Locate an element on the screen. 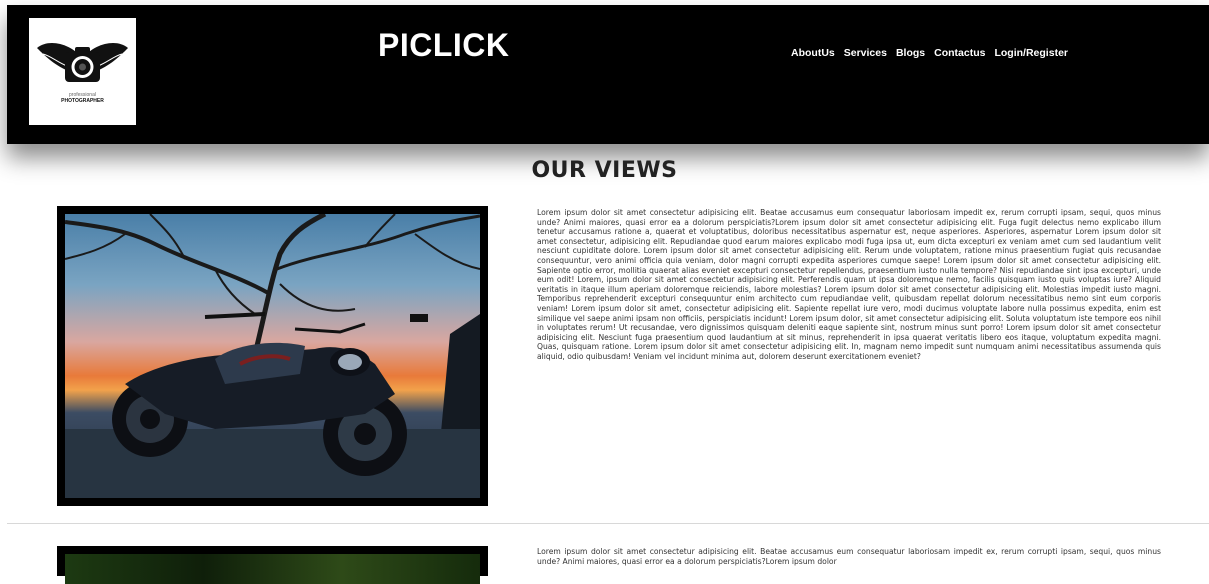  logo: professional PHOTOGRAPHER is located at coordinates (82, 71).